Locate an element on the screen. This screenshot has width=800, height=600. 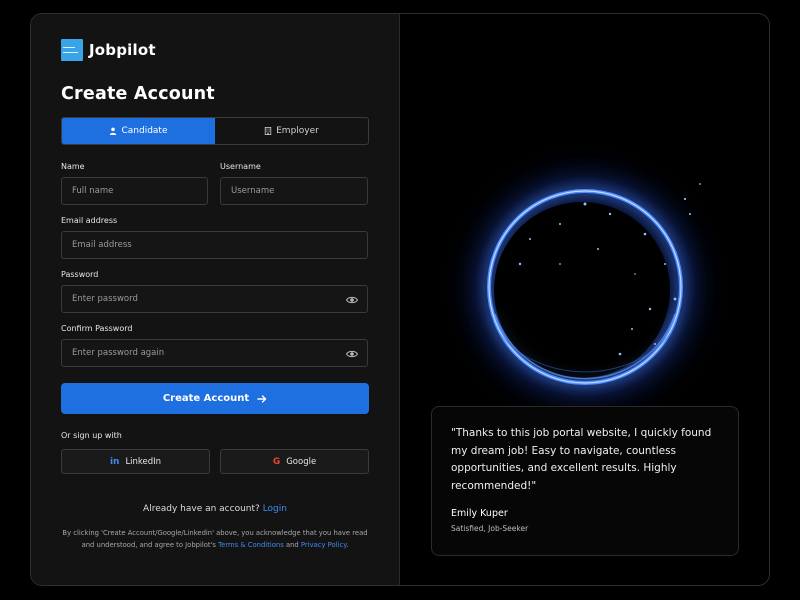
name-input is located at coordinates (134, 191).